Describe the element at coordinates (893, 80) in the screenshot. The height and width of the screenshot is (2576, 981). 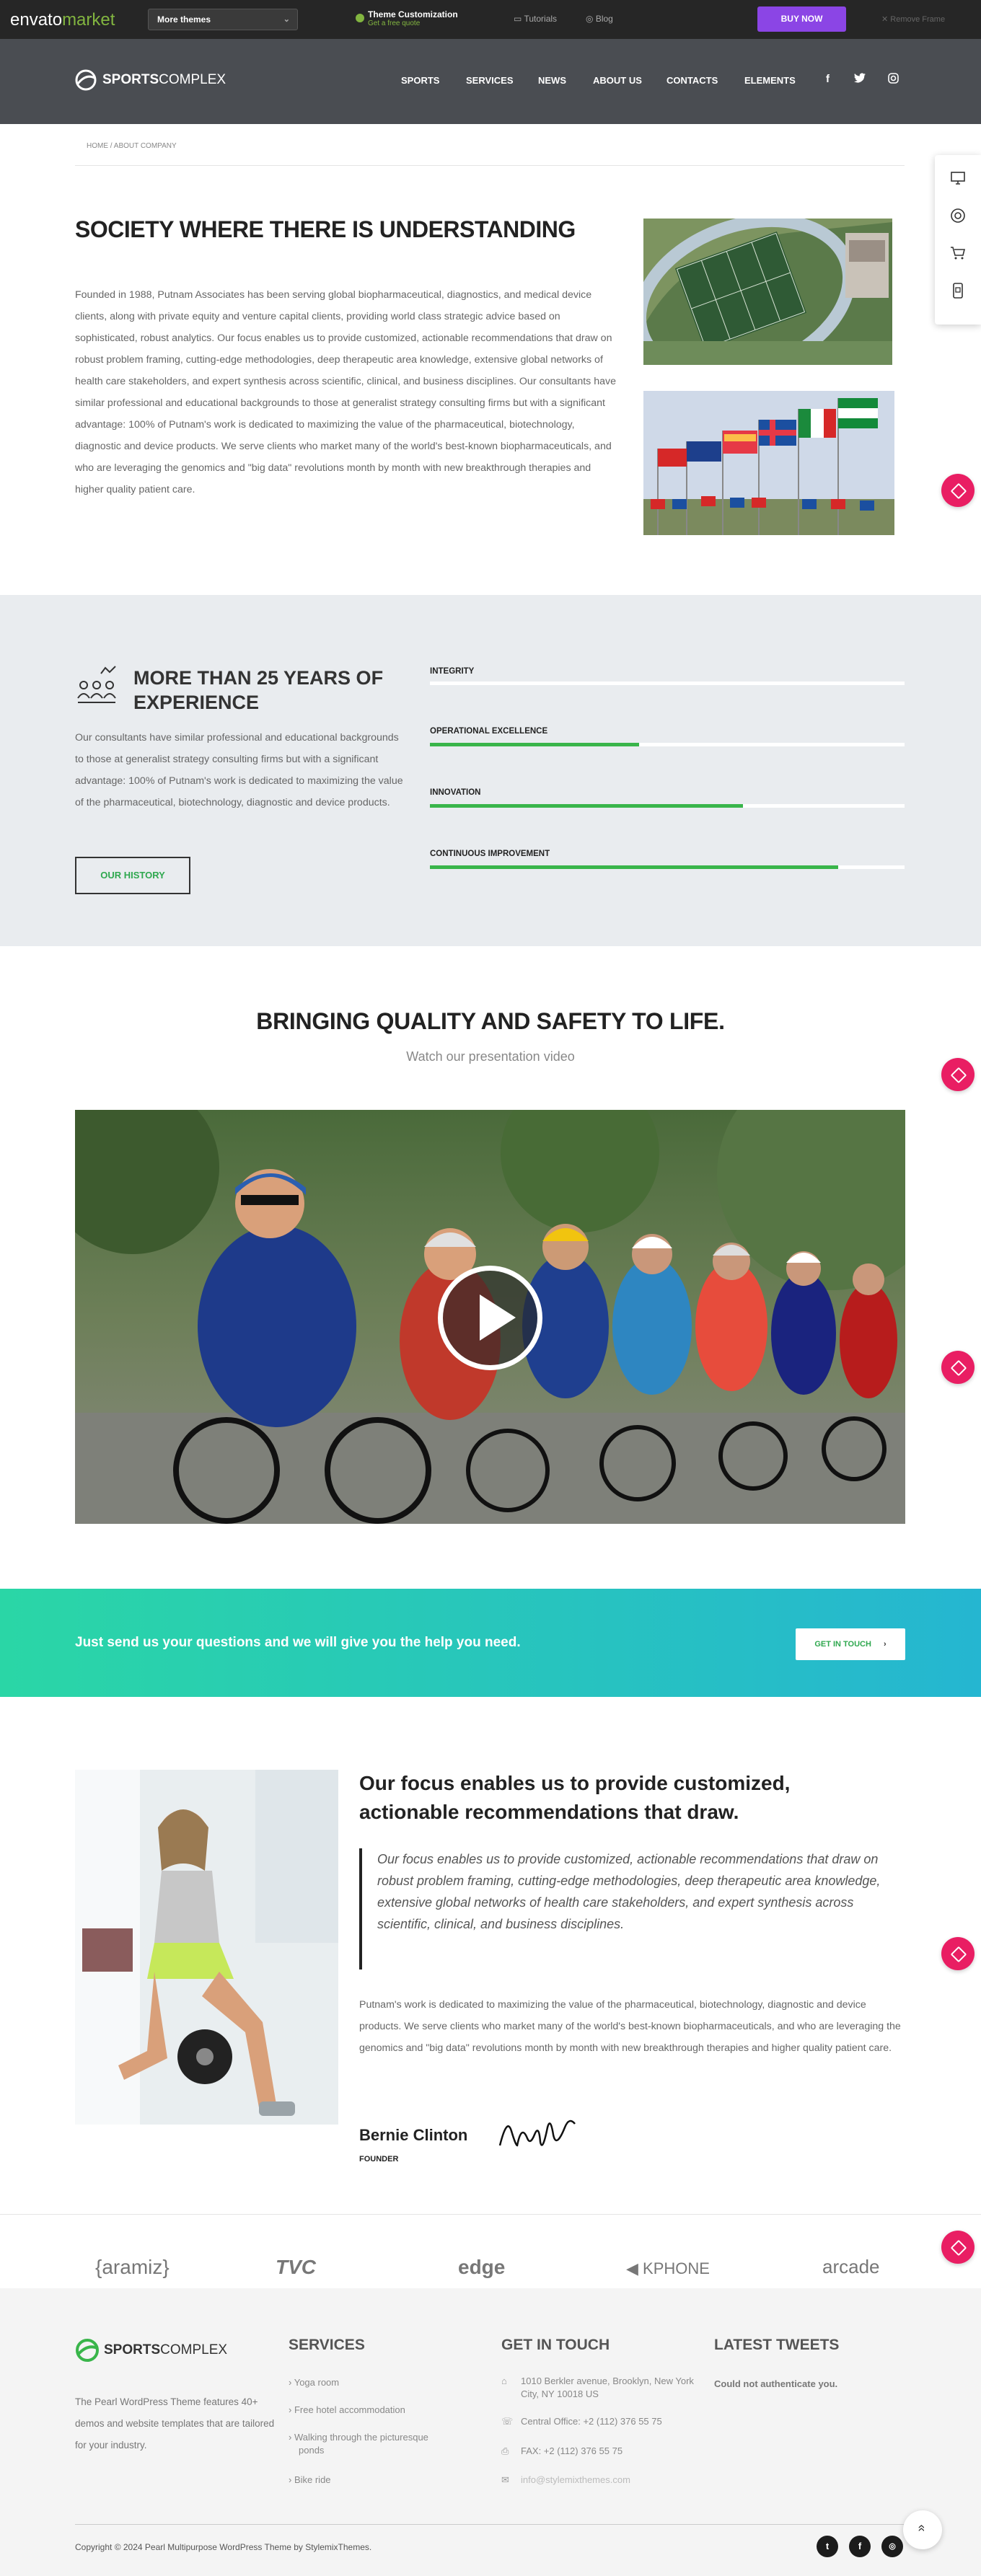
I see `instagram-icon` at that location.